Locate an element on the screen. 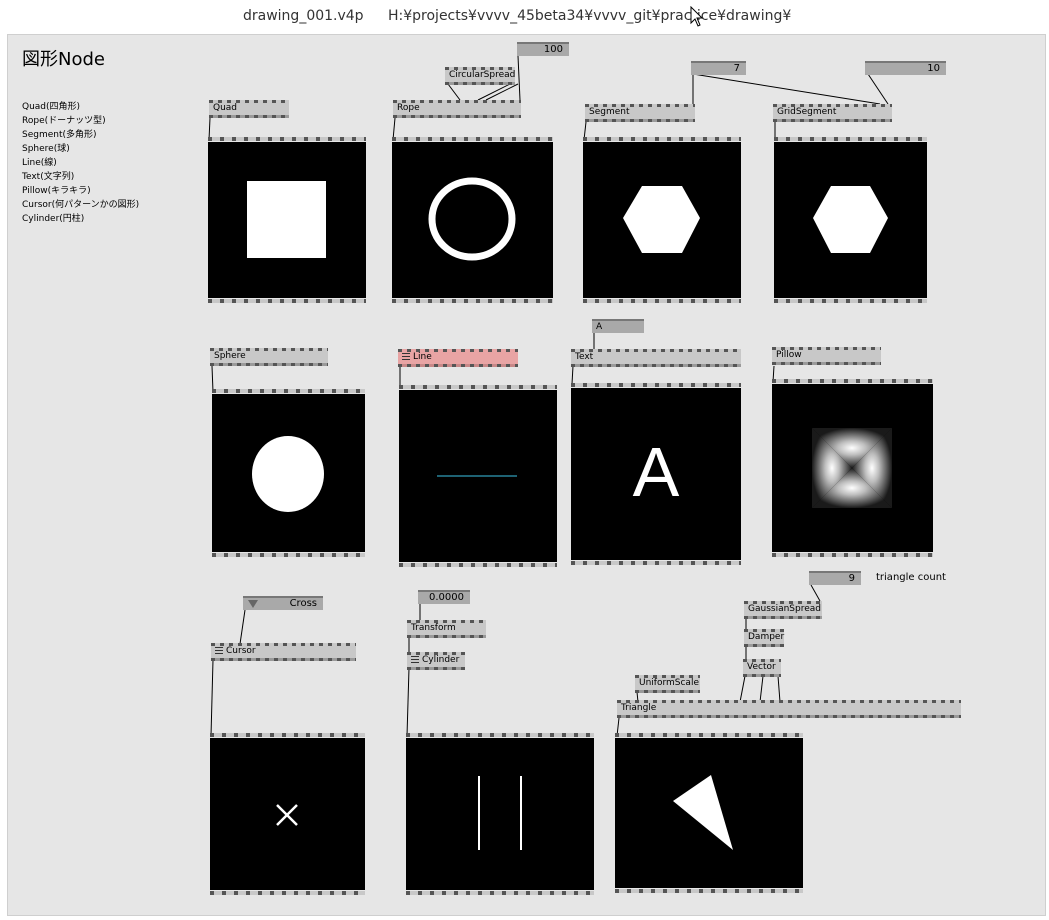  note-line: Text(文字列) is located at coordinates (48, 177).